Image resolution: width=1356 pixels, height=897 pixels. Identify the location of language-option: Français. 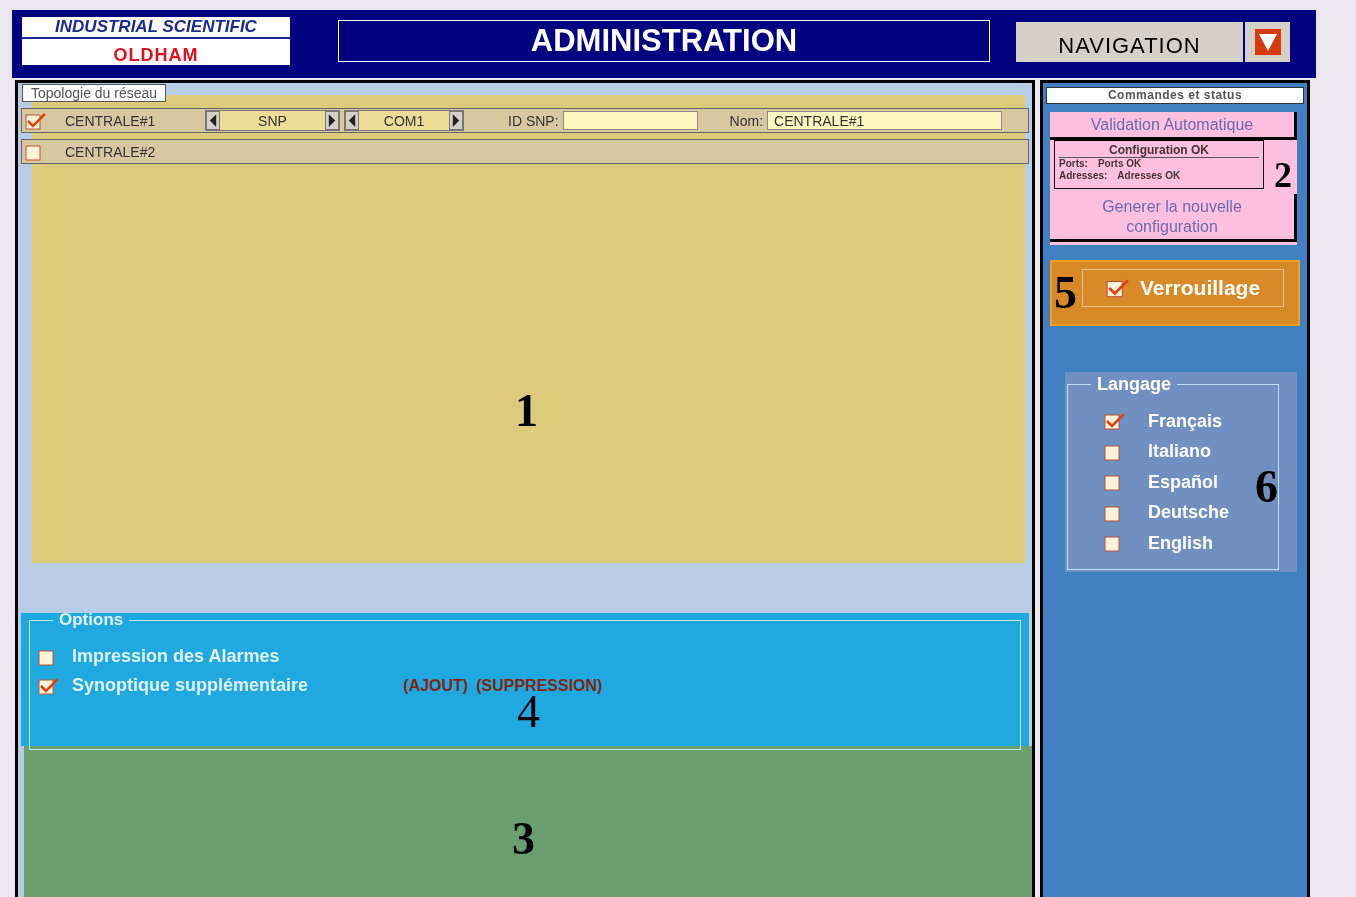
(1185, 421).